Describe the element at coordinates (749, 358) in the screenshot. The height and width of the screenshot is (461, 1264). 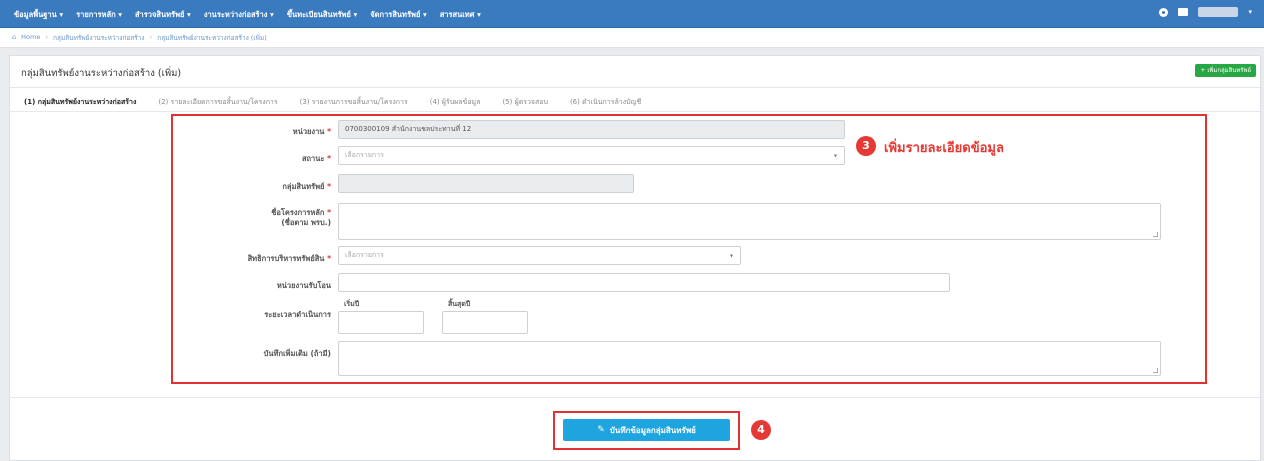
I see `notes-textarea` at that location.